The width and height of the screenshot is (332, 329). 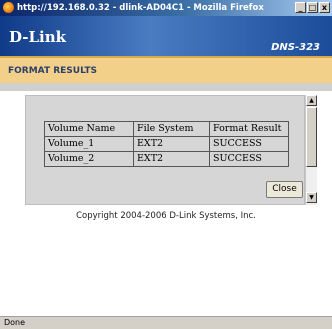 I want to click on header-file-system: File System, so click(x=171, y=129).